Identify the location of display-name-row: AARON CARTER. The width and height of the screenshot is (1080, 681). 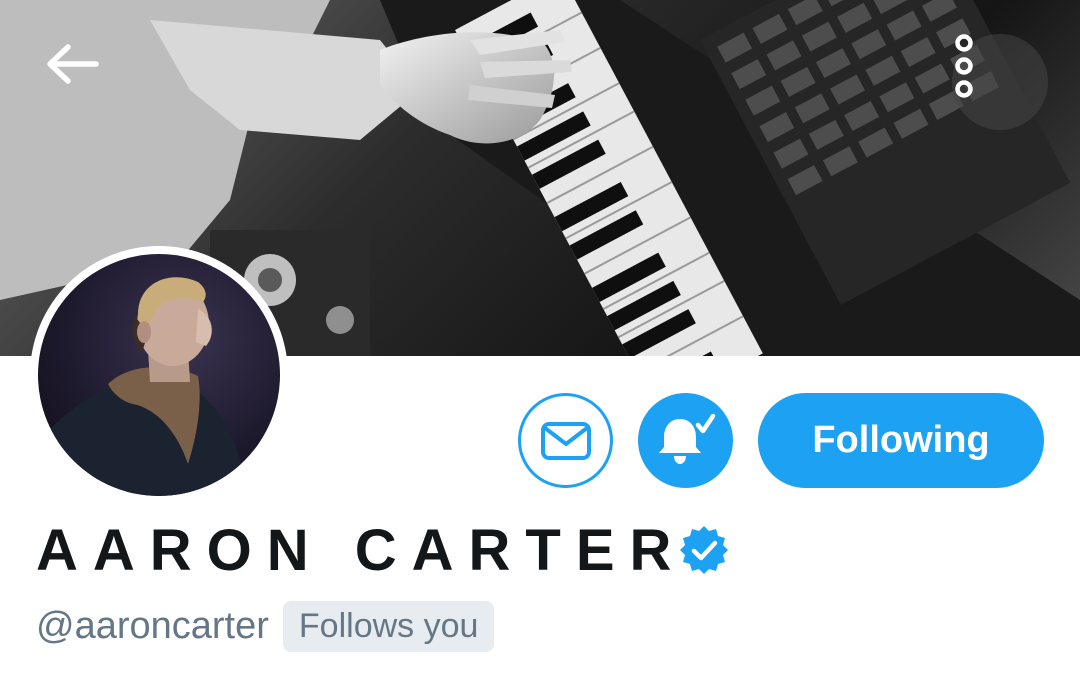
(383, 550).